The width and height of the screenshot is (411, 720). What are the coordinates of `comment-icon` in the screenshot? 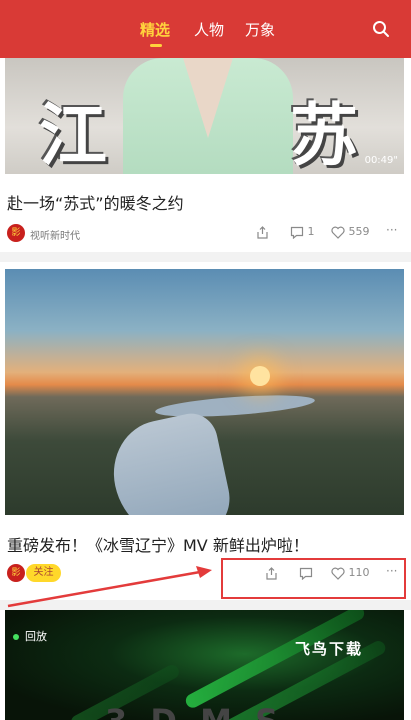 It's located at (297, 232).